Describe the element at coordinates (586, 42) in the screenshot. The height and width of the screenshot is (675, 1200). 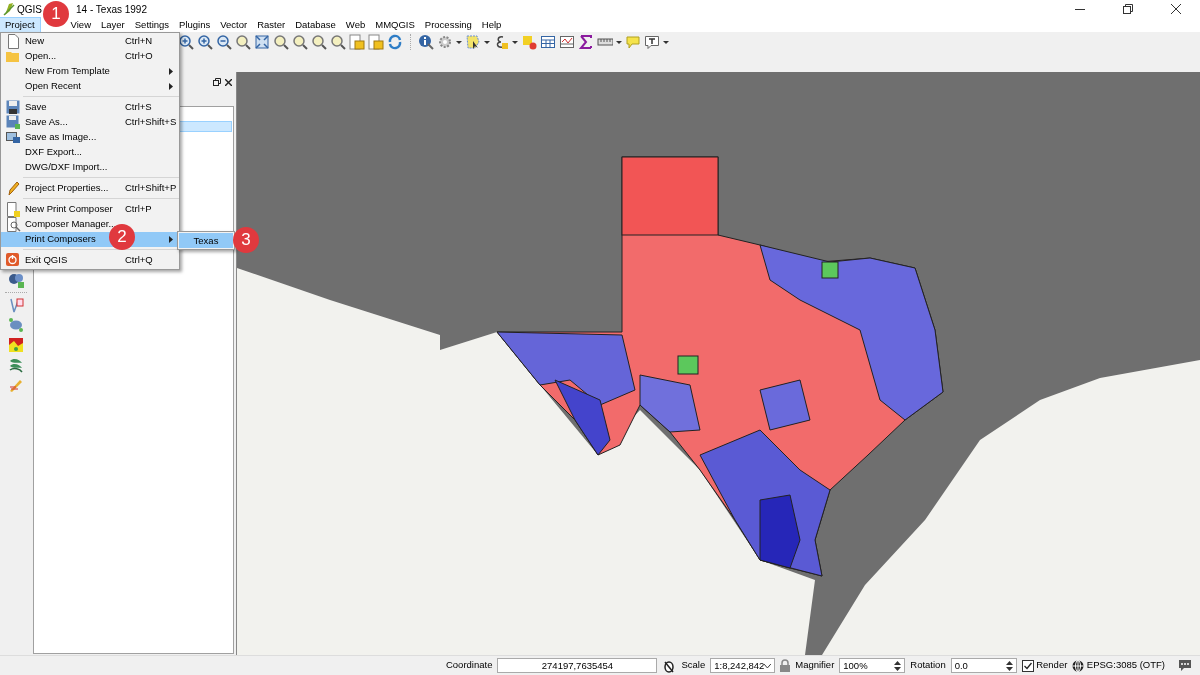
I see `sigma-icon` at that location.